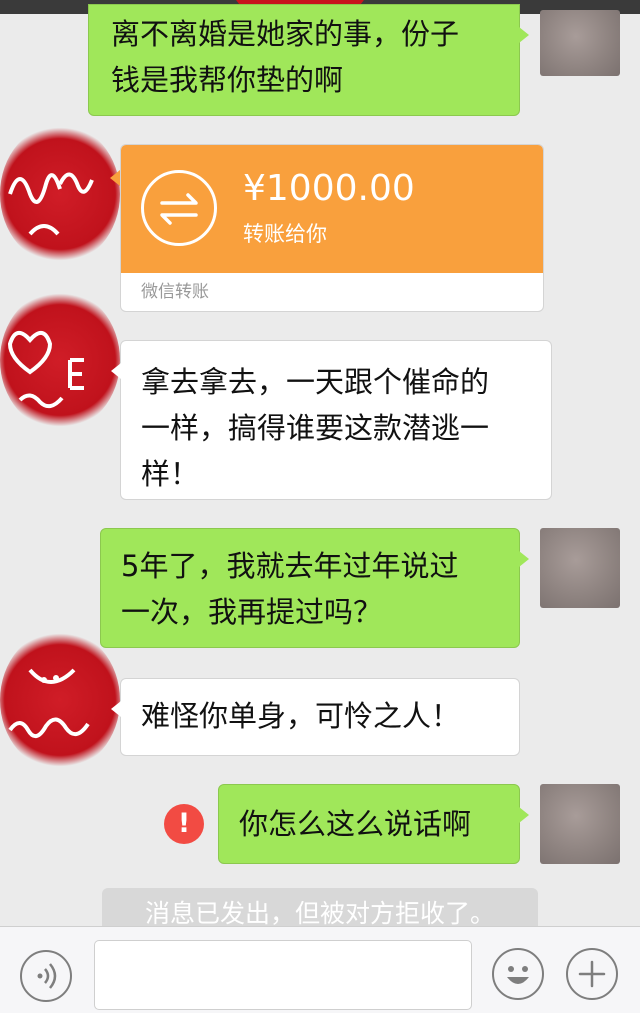 This screenshot has height=1013, width=640. Describe the element at coordinates (49, 703) in the screenshot. I see `avatar-watermelon-pattern` at that location.